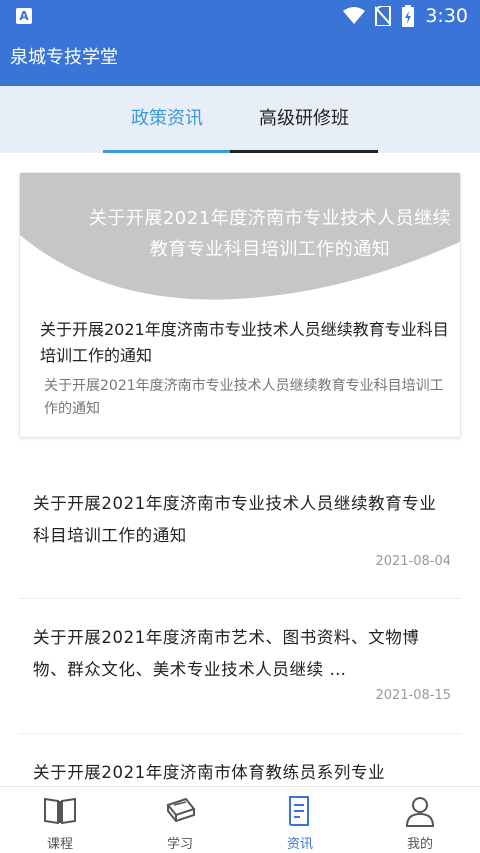 Image resolution: width=480 pixels, height=853 pixels. Describe the element at coordinates (244, 342) in the screenshot. I see `featured-title: 关于开展2021年度济南市专业技术人员继续教育专业科目培训工作的通知` at that location.